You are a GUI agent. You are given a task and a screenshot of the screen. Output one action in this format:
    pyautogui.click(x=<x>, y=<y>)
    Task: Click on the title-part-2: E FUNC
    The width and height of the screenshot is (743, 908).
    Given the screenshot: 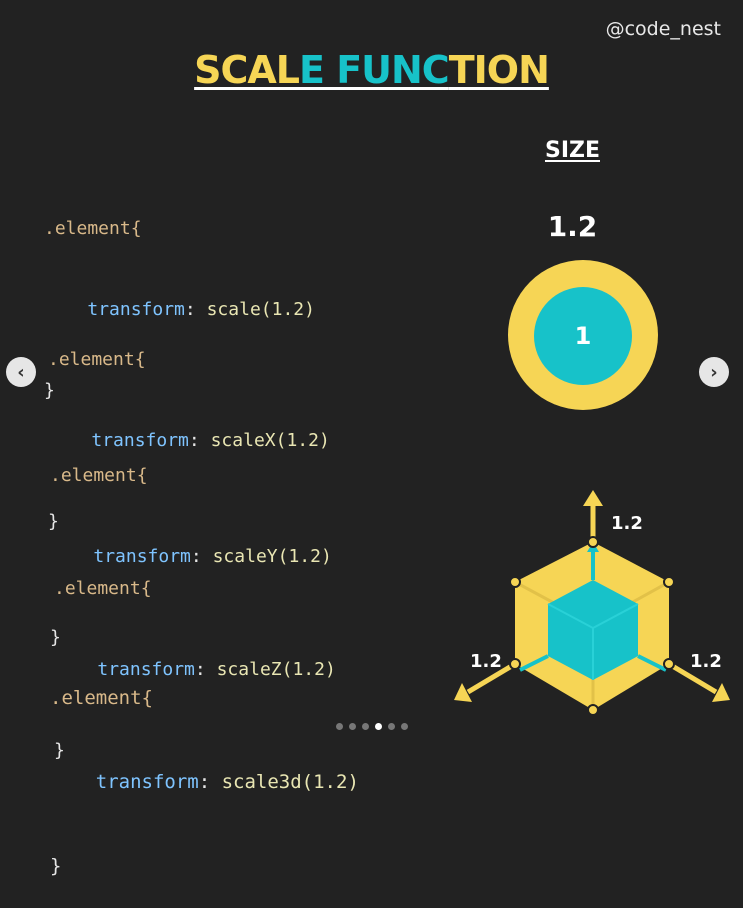 What is the action you would take?
    pyautogui.click(x=374, y=70)
    